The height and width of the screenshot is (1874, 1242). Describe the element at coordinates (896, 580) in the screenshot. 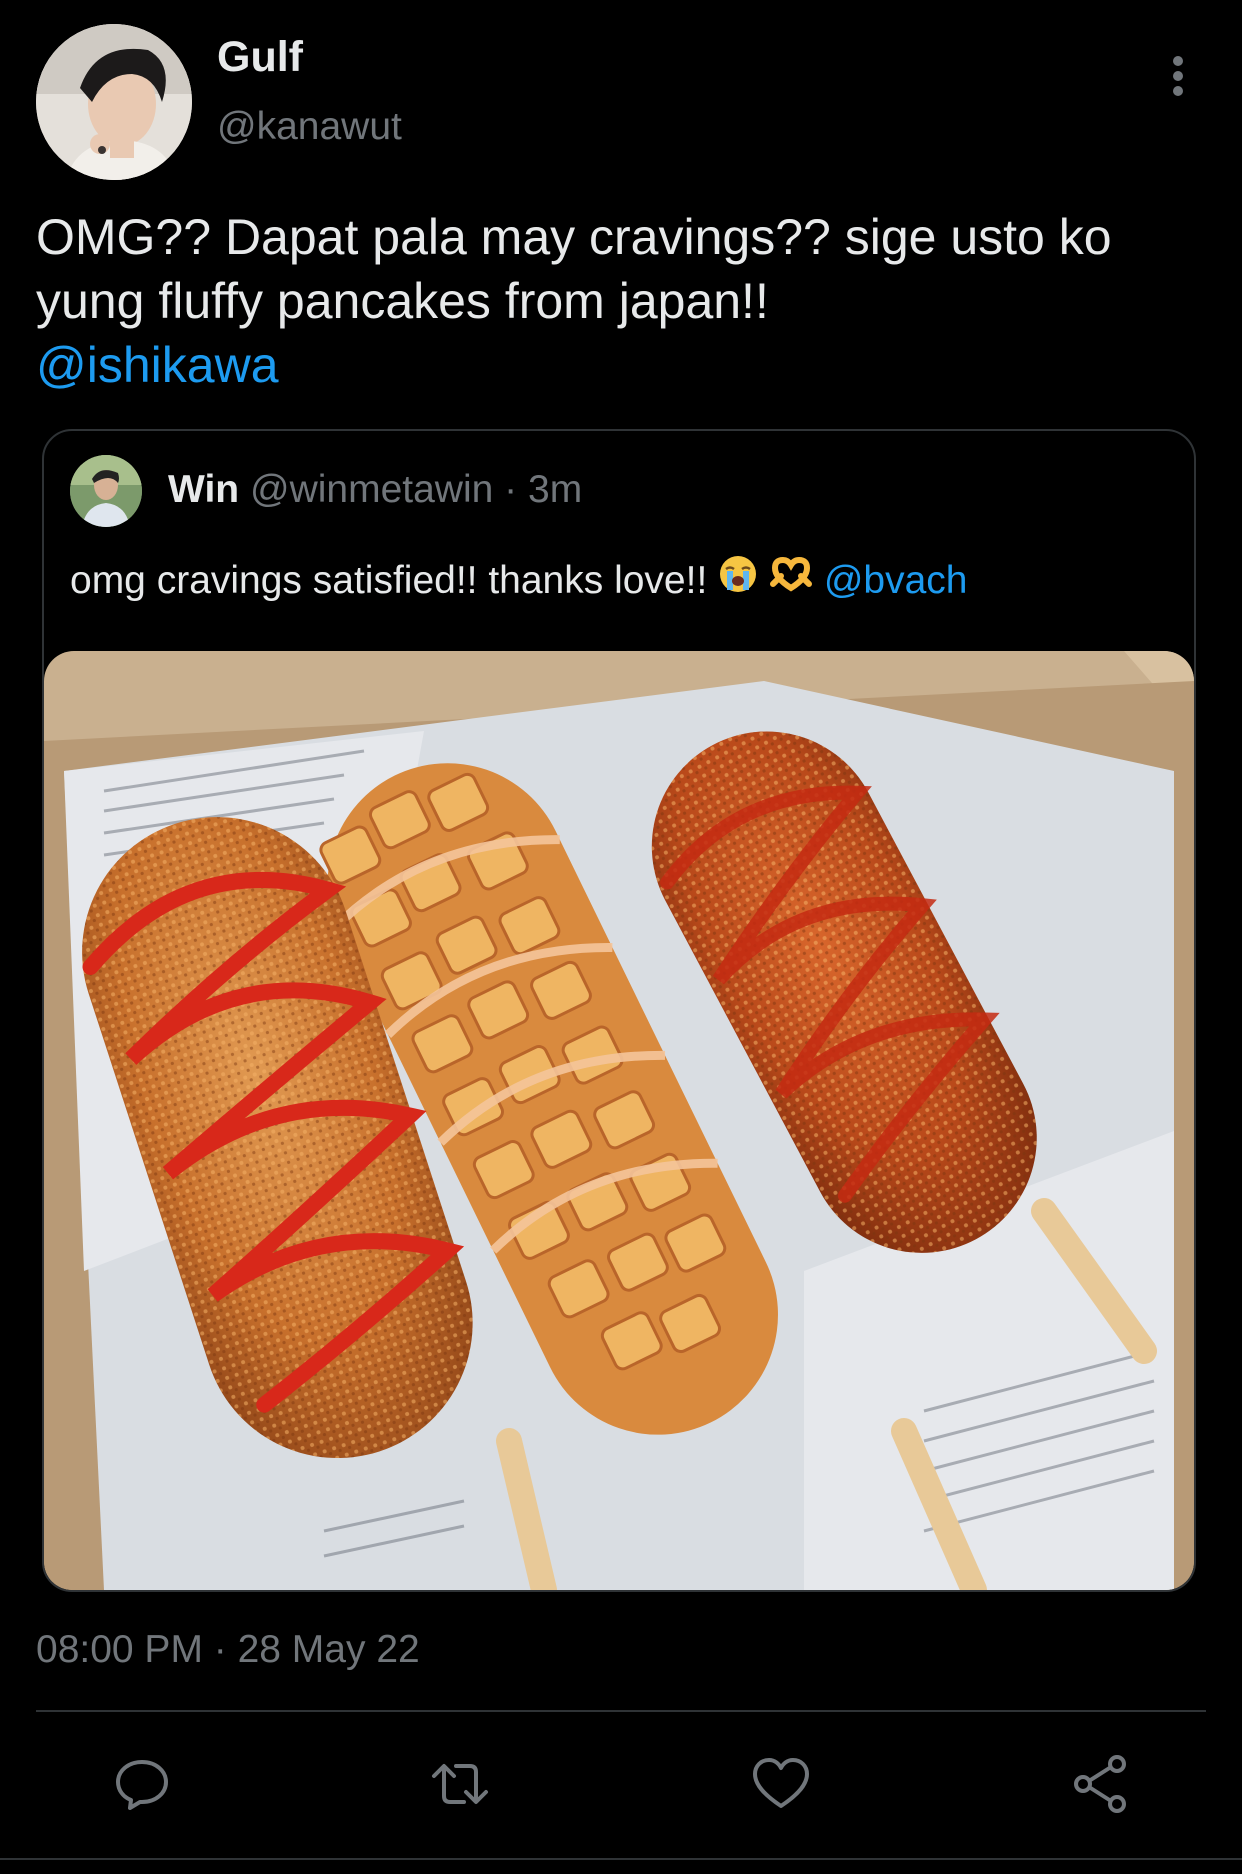

I see `quoted-mention-link: @bvach` at that location.